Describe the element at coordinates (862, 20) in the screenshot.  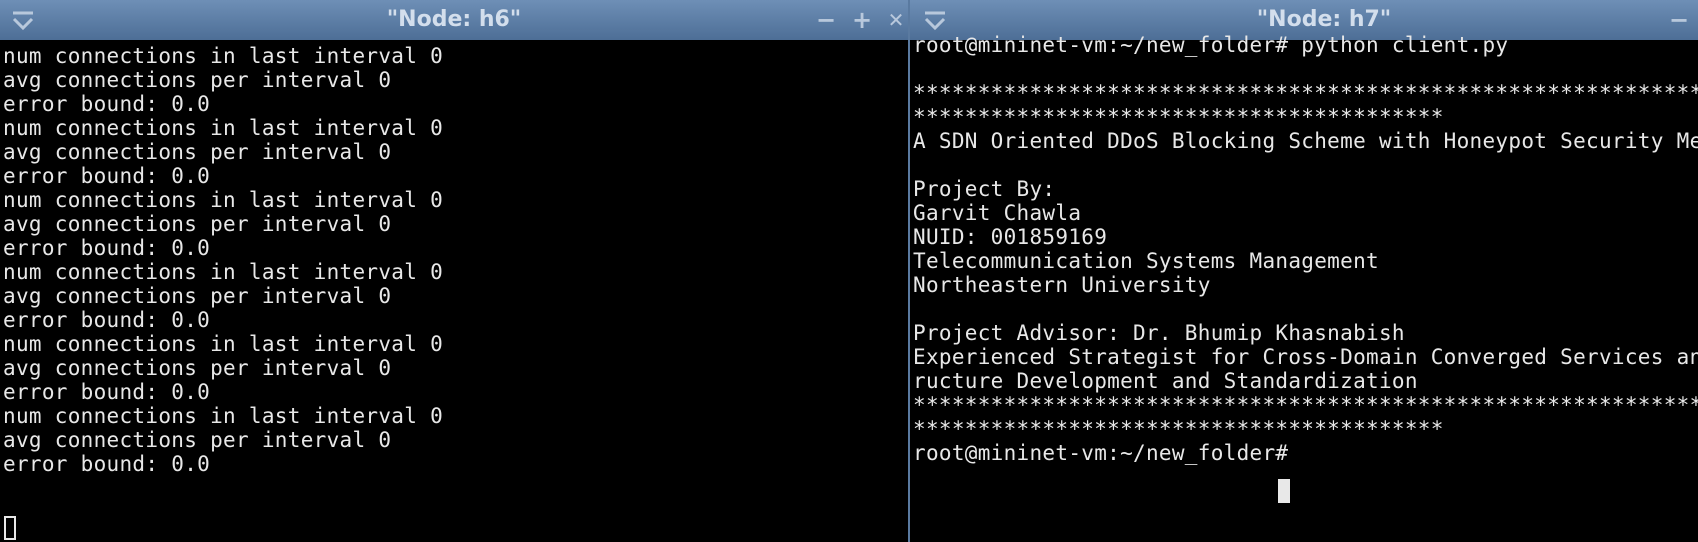
I see `maximize-button: +` at that location.